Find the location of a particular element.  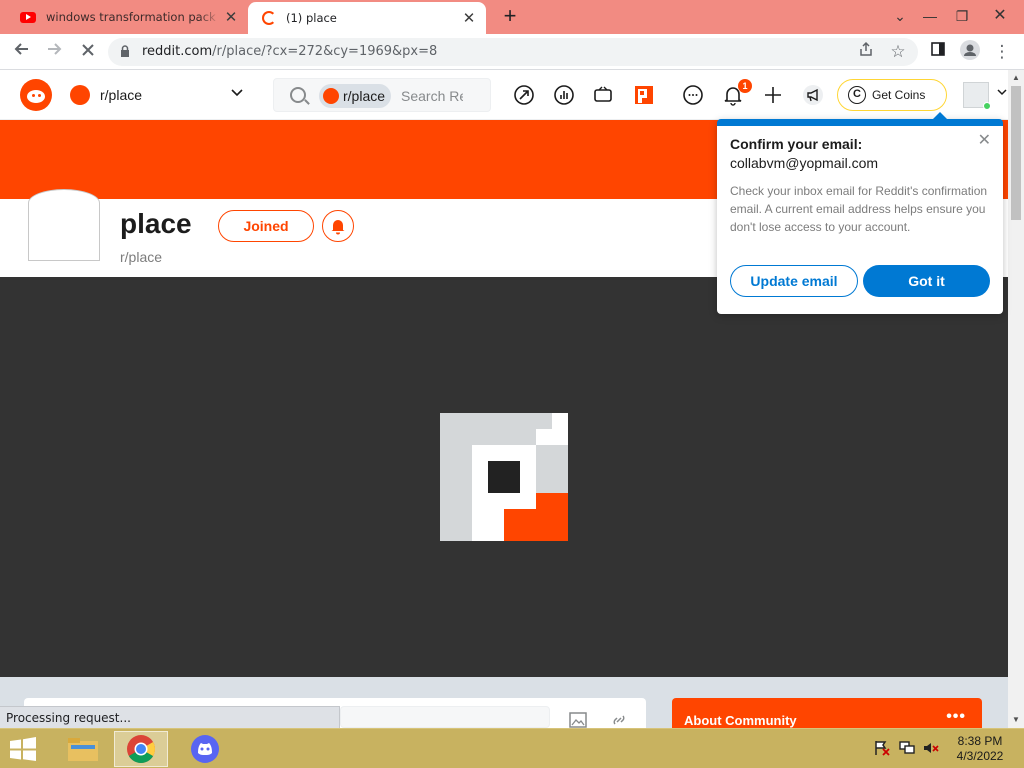

chrome-icon is located at coordinates (141, 749).